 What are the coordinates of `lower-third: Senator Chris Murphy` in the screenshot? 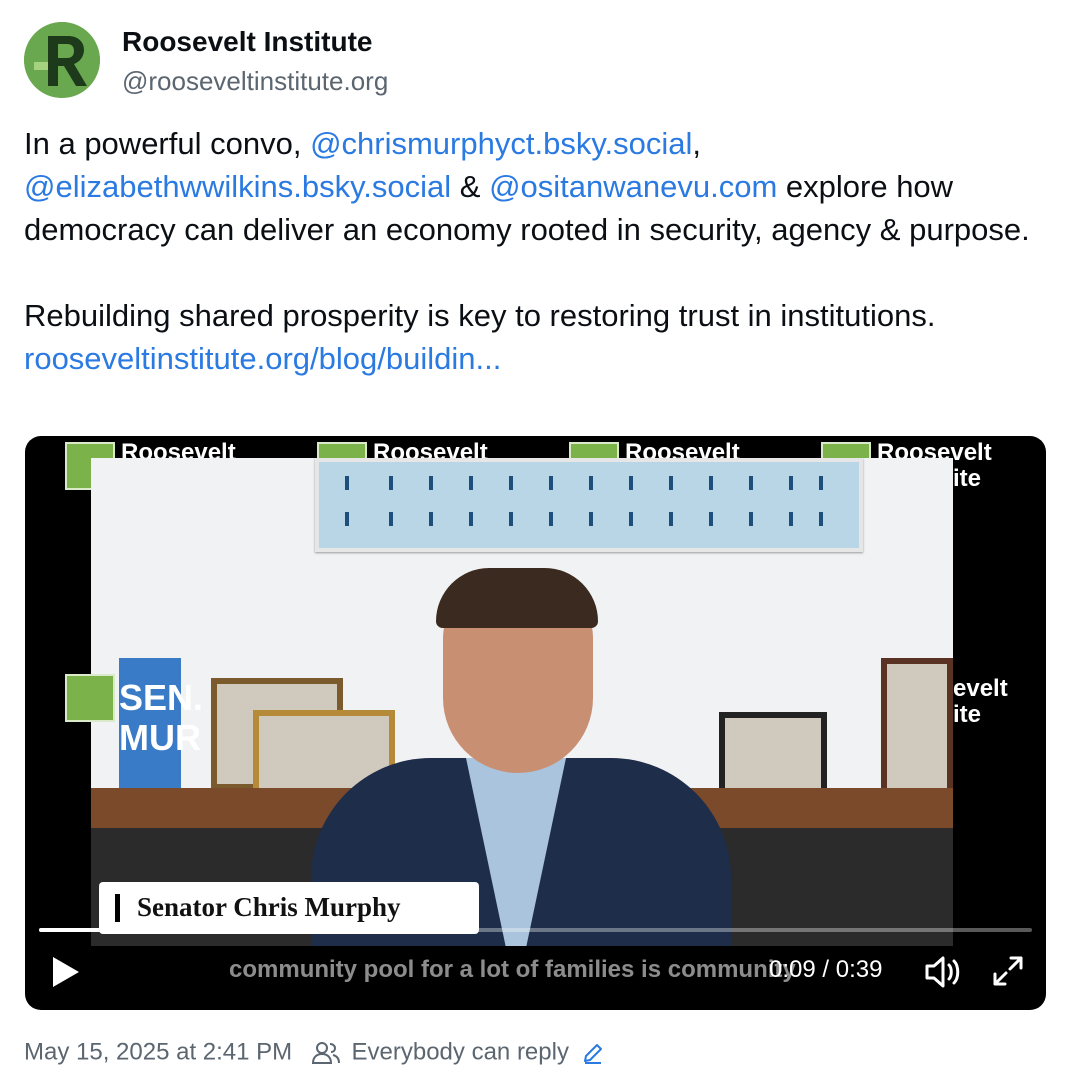 It's located at (289, 908).